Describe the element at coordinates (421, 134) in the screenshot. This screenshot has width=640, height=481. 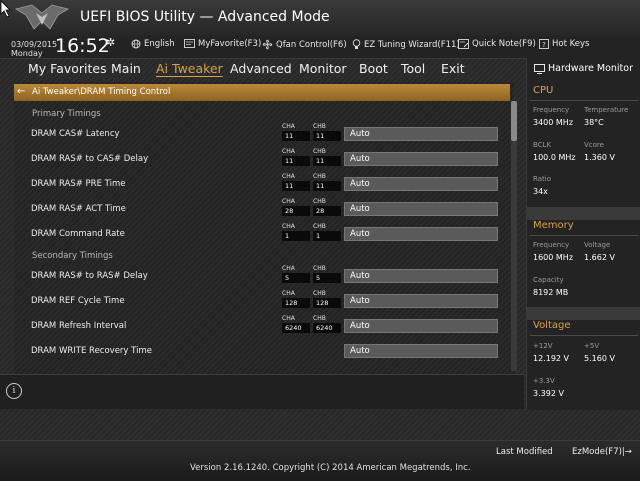
I see `cas-latency-select: Auto` at that location.